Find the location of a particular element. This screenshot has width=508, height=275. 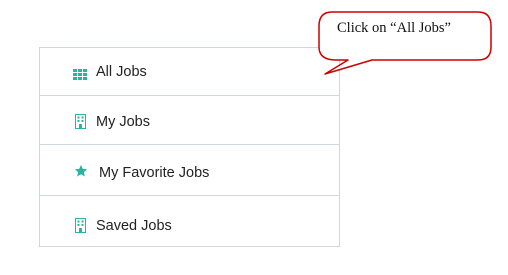

menu-item-label: Saved Jobs is located at coordinates (134, 226).